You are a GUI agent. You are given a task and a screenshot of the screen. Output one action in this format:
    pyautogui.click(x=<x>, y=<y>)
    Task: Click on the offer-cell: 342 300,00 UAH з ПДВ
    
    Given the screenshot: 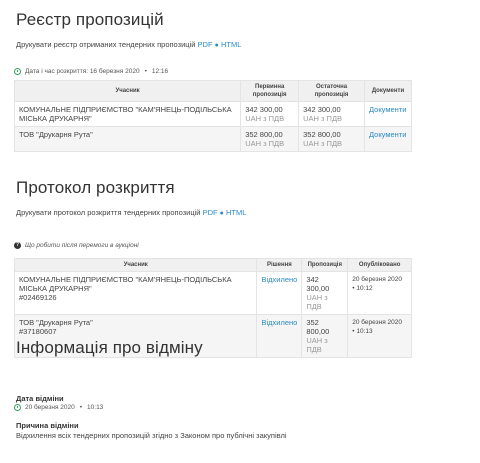 What is the action you would take?
    pyautogui.click(x=325, y=293)
    